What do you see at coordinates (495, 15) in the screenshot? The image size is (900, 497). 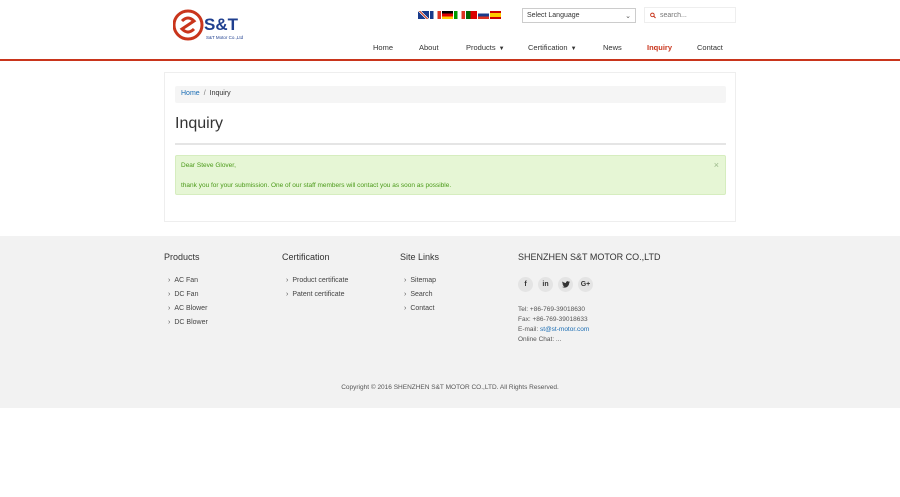 I see `spanish-flag-icon` at bounding box center [495, 15].